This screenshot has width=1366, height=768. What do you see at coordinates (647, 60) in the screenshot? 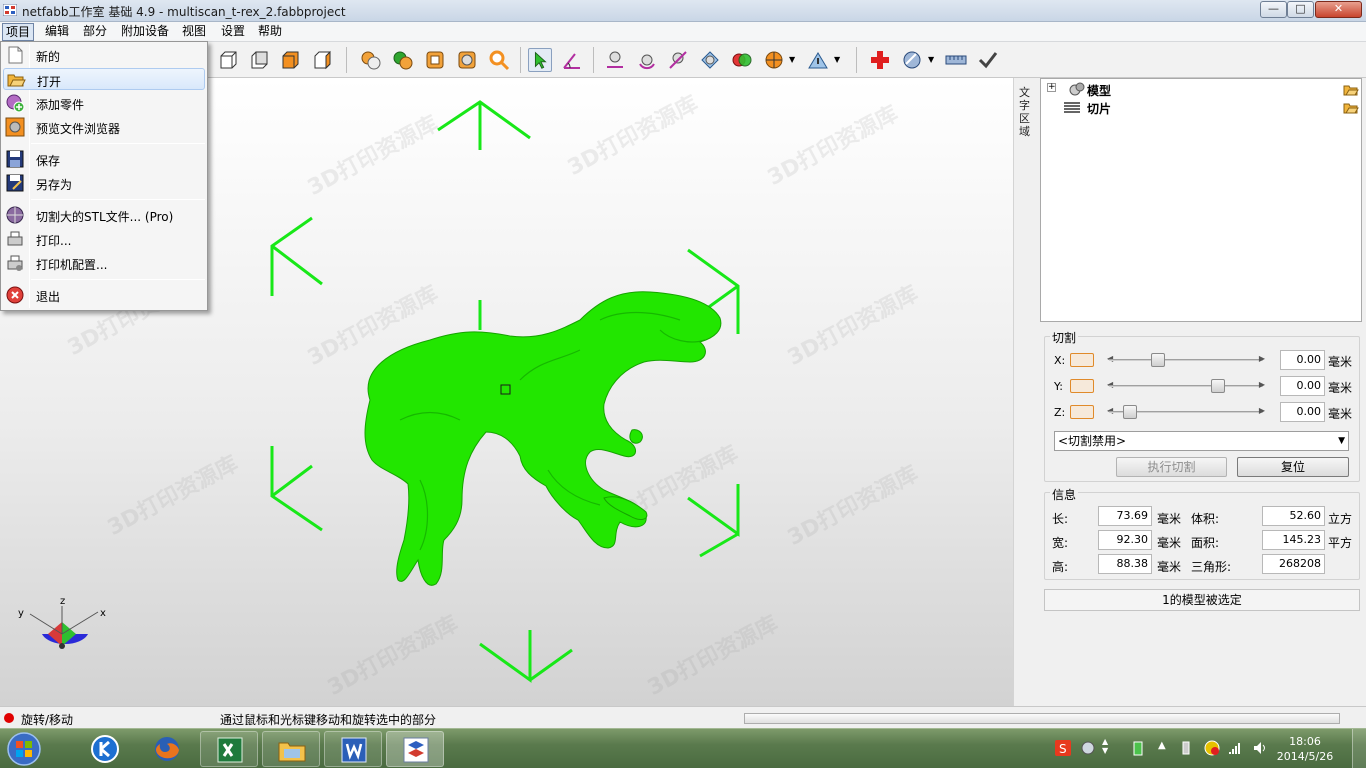
I see `rotate-part-icon` at bounding box center [647, 60].